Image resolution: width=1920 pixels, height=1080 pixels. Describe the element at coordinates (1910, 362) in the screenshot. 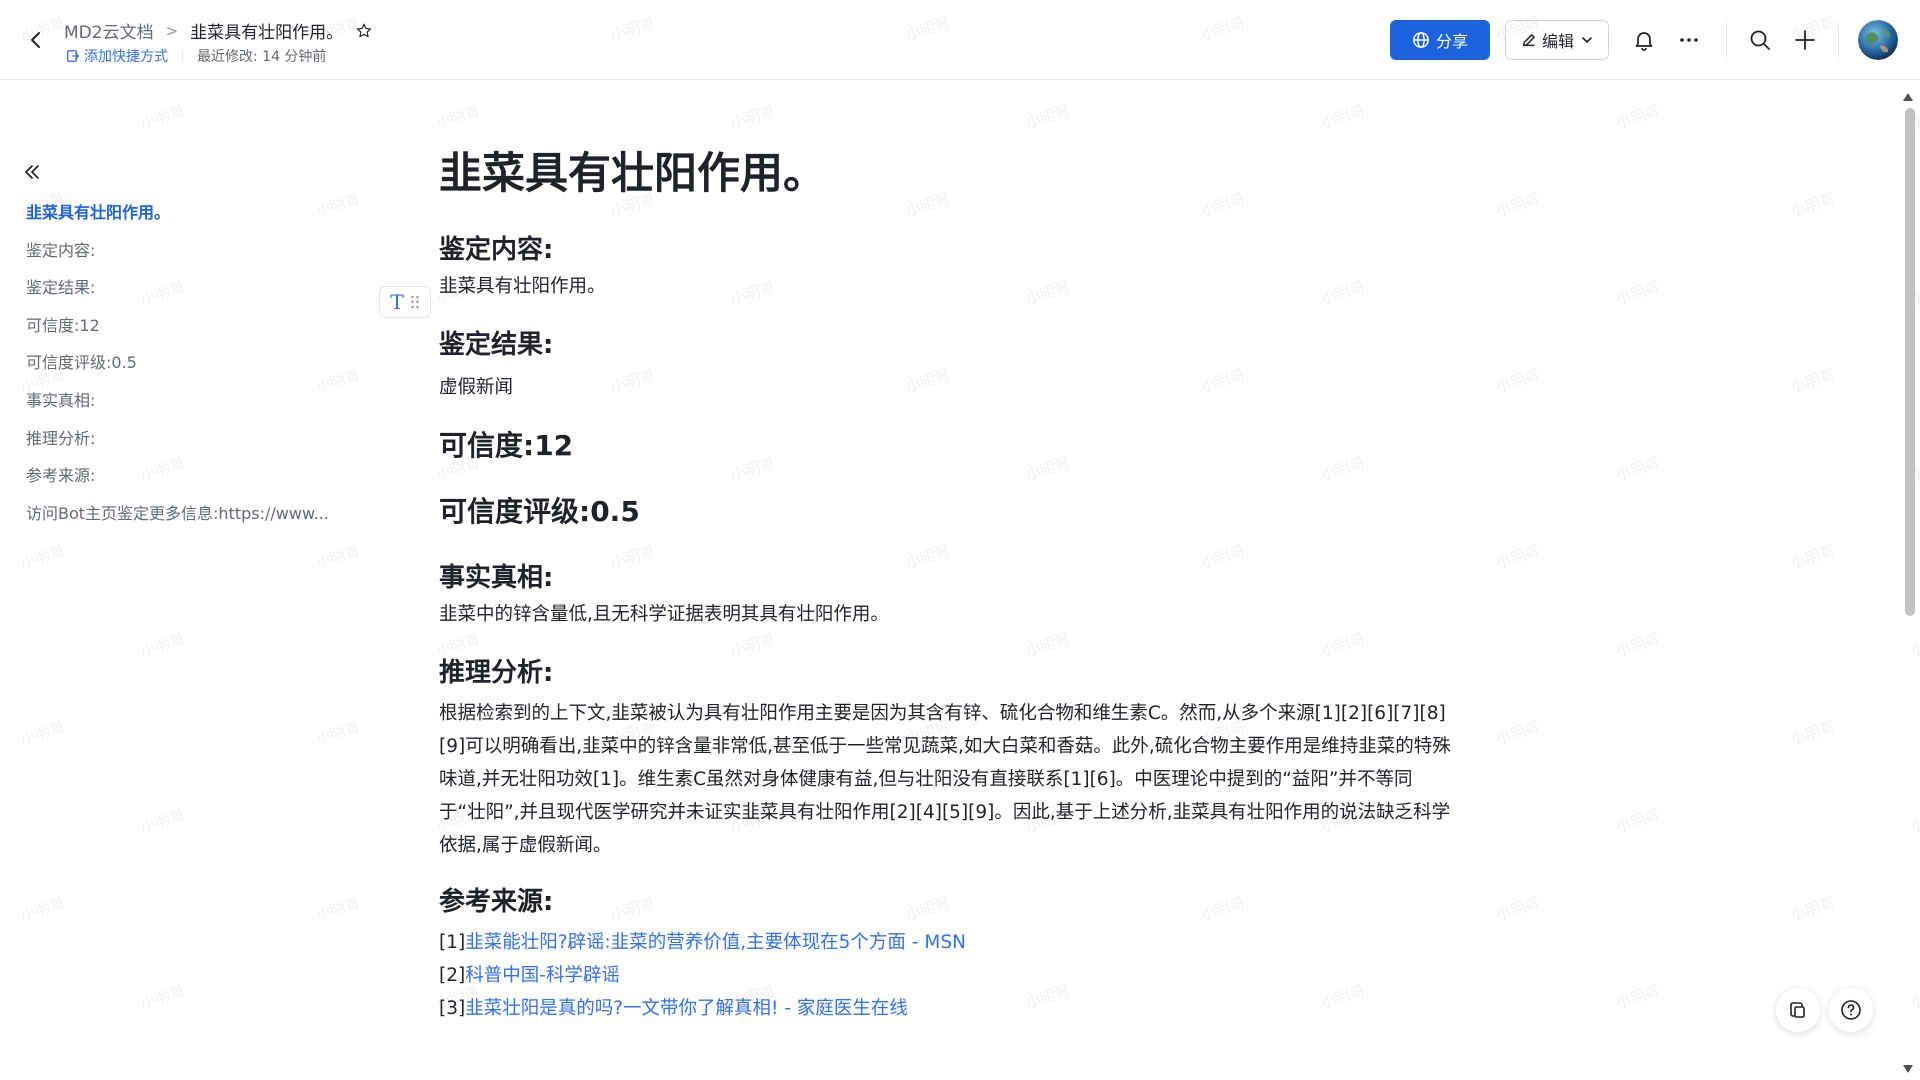

I see `scrollbar-thumb` at that location.